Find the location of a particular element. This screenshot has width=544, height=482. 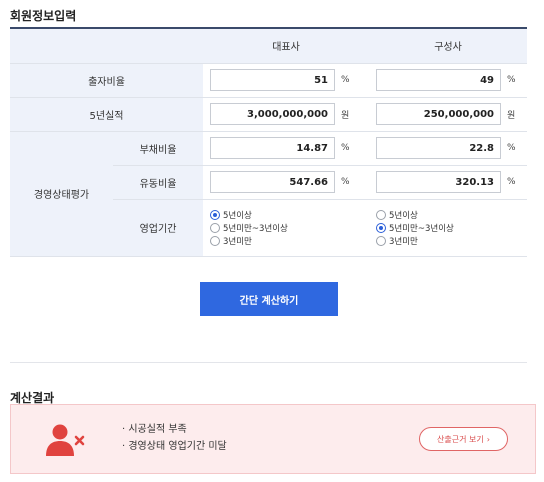

rep-operating-period-radios: 5년이상 5년미만~3년이상 3년미만 is located at coordinates (285, 228).